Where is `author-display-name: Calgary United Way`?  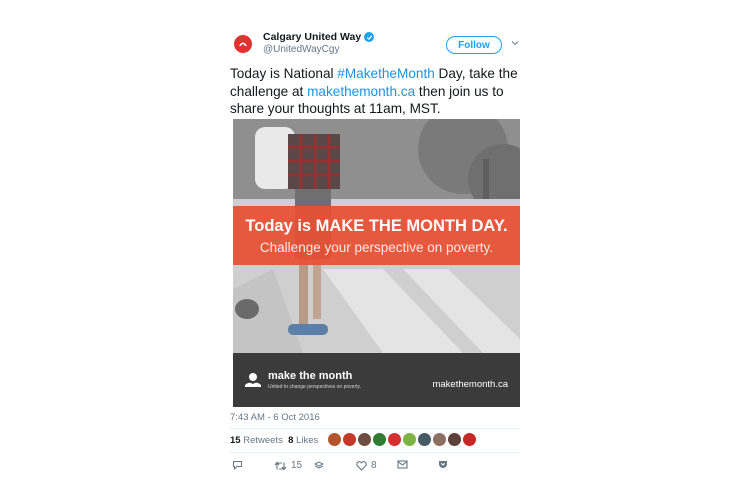
author-display-name: Calgary United Way is located at coordinates (319, 37).